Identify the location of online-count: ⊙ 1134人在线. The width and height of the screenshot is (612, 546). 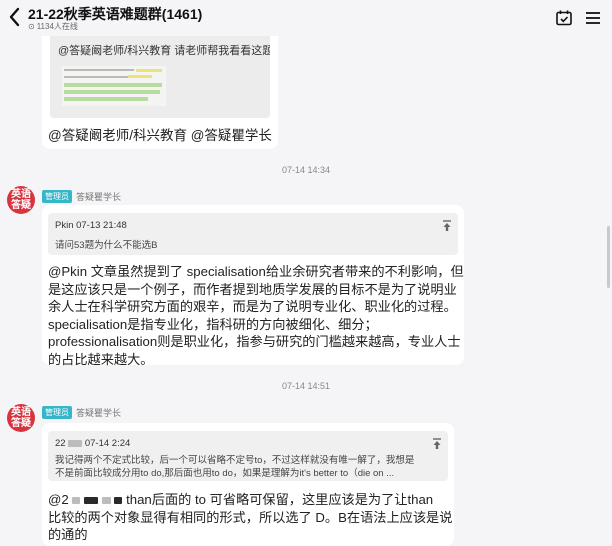
(53, 26).